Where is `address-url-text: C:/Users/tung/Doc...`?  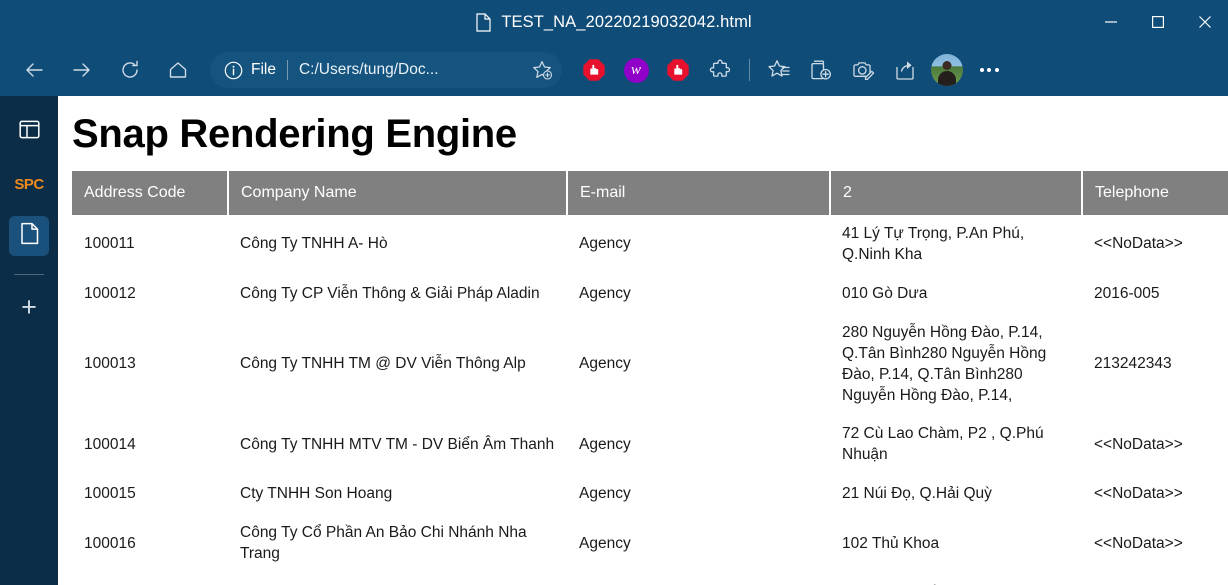 address-url-text: C:/Users/tung/Doc... is located at coordinates (413, 70).